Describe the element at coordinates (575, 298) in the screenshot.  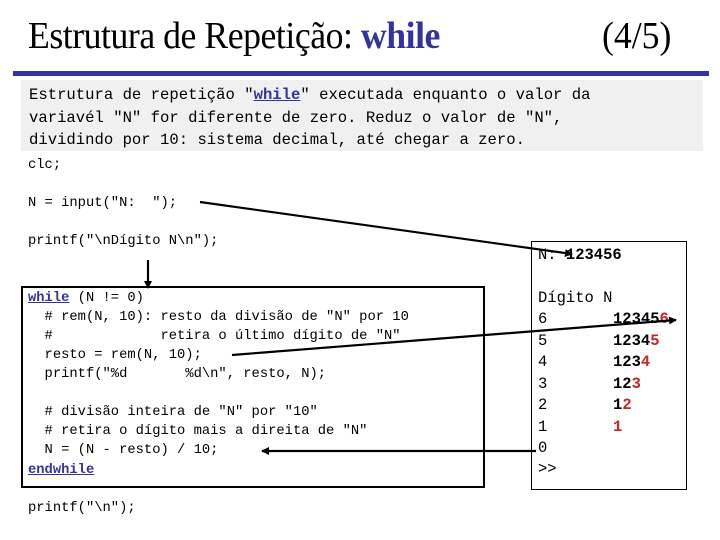
I see `console-header: Dígito N` at that location.